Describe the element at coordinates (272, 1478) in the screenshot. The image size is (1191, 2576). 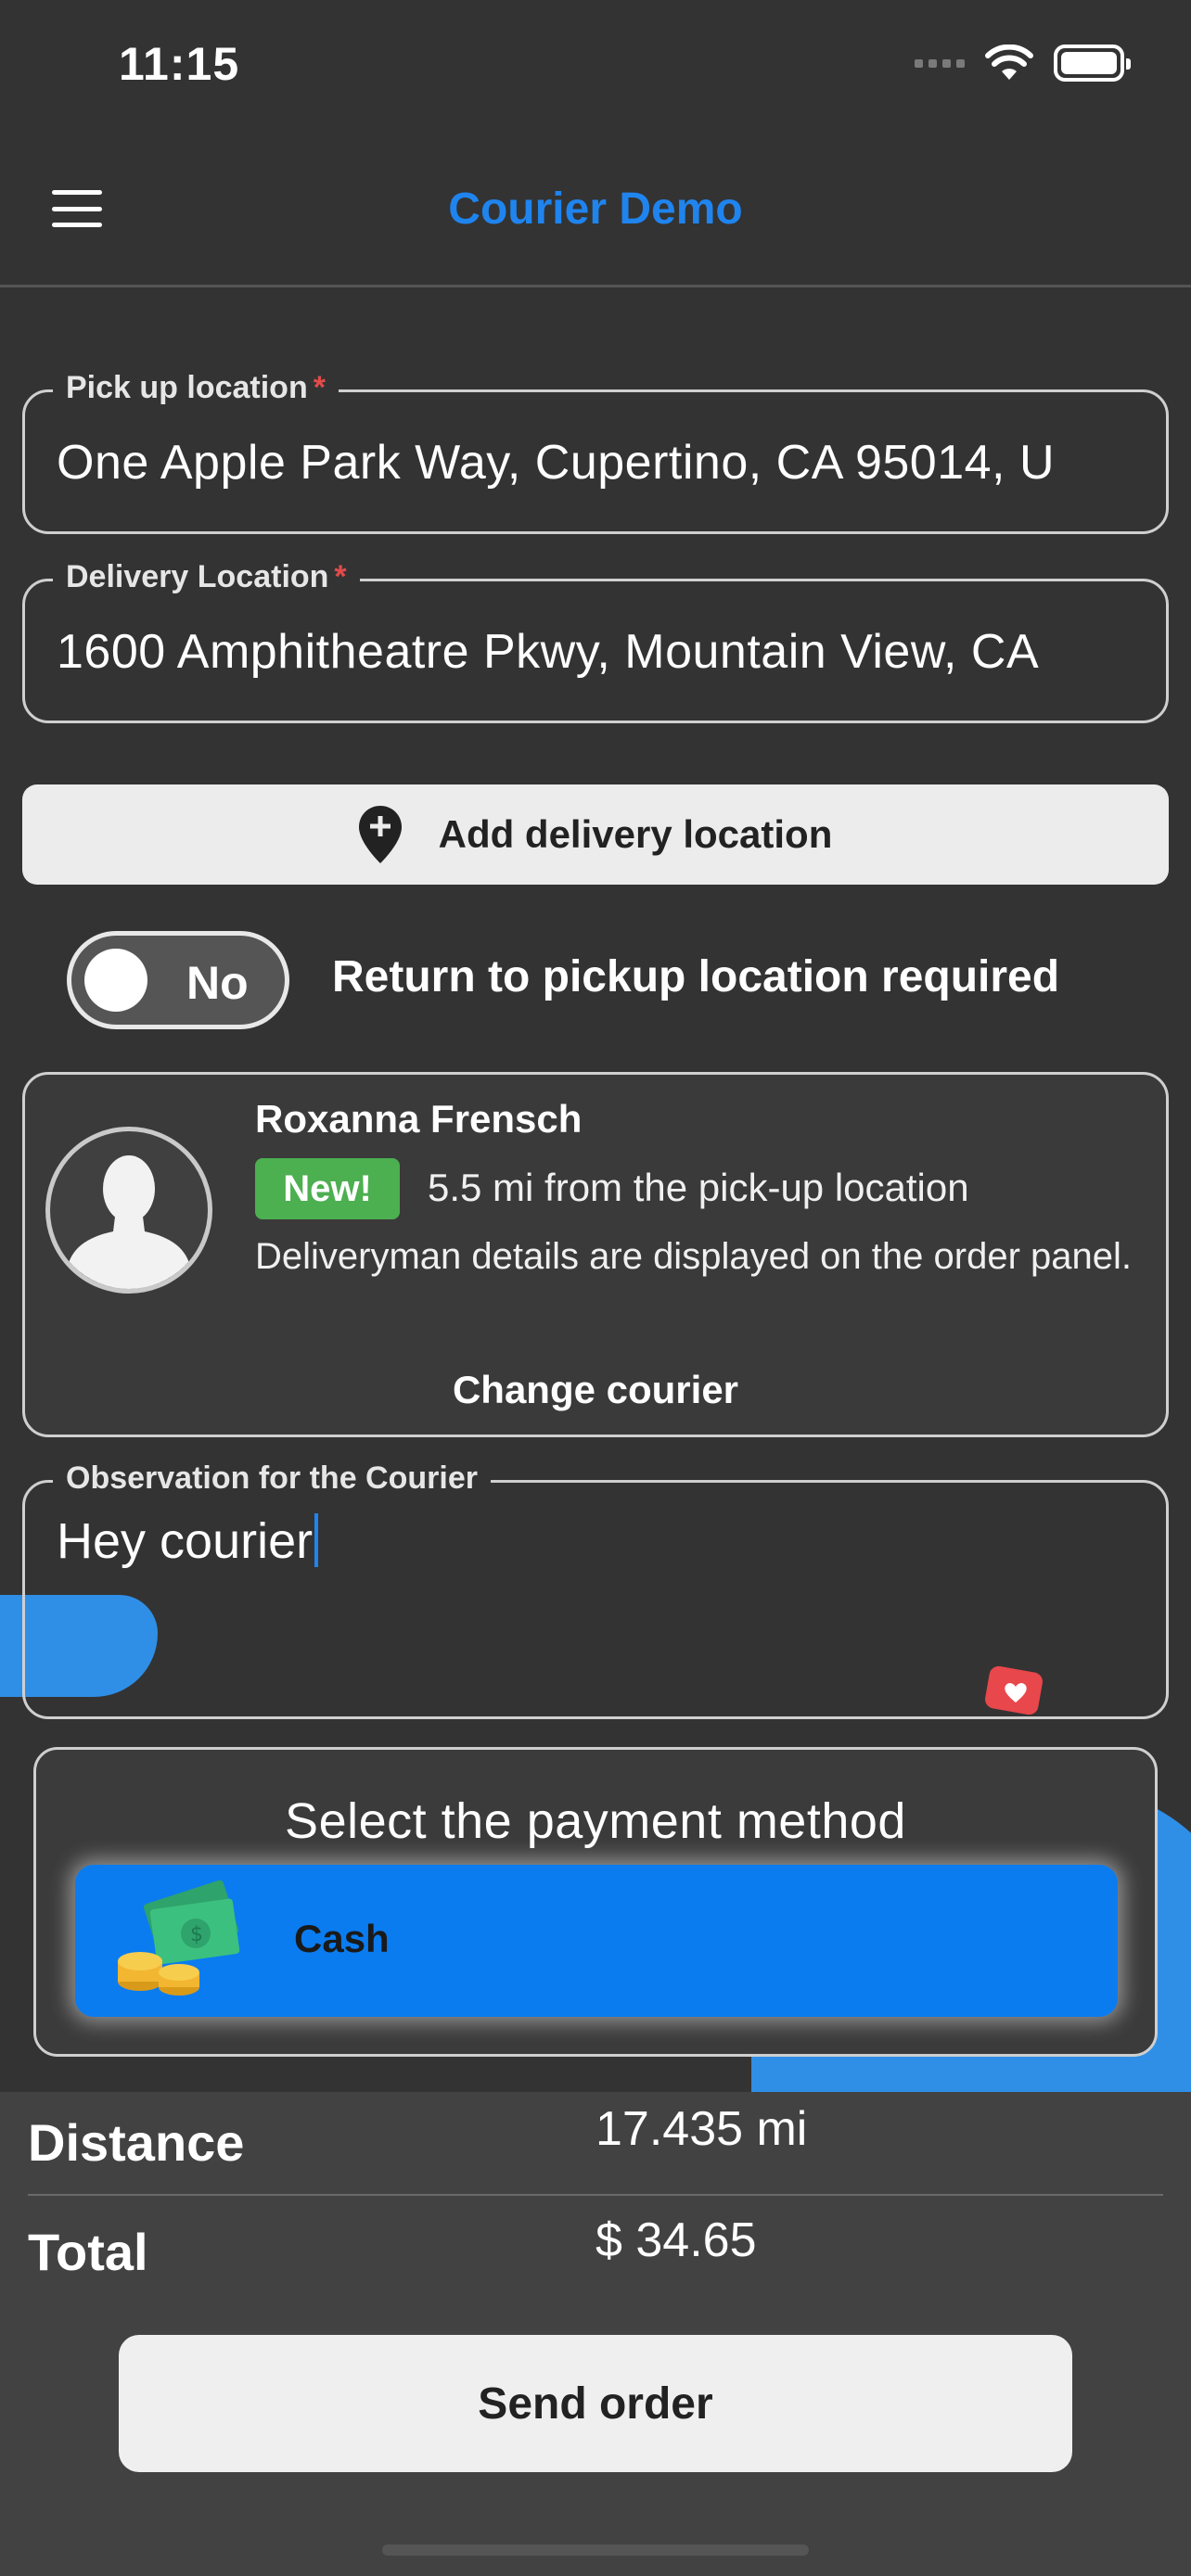
I see `observation-label: Observation for the Courier` at that location.